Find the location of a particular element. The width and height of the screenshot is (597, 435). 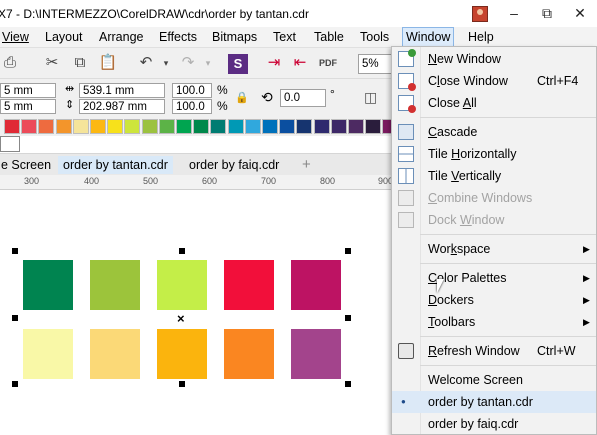

publish-pdf-icon: PDF is located at coordinates (328, 63).